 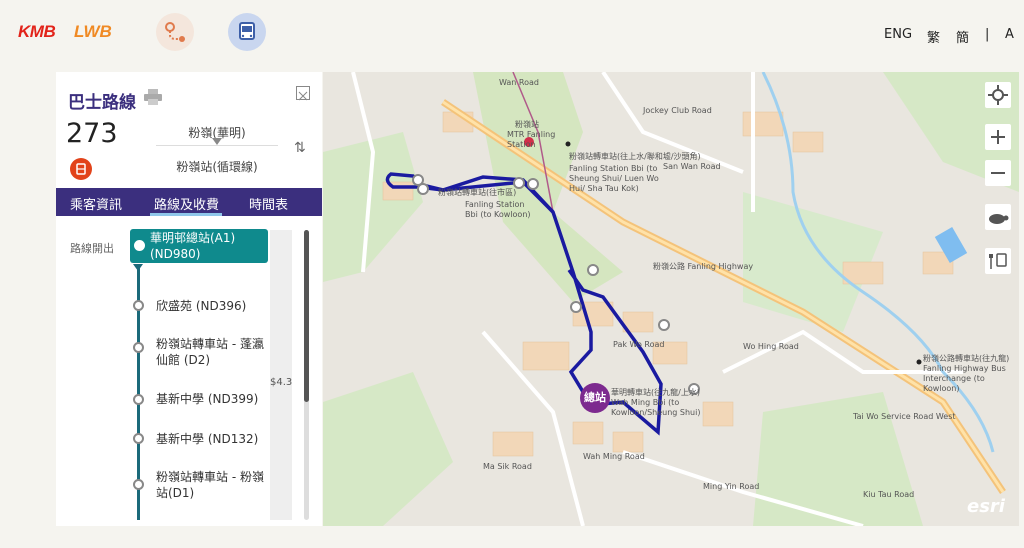 What do you see at coordinates (531, 139) in the screenshot?
I see `map-label: MTR Fanling Station` at bounding box center [531, 139].